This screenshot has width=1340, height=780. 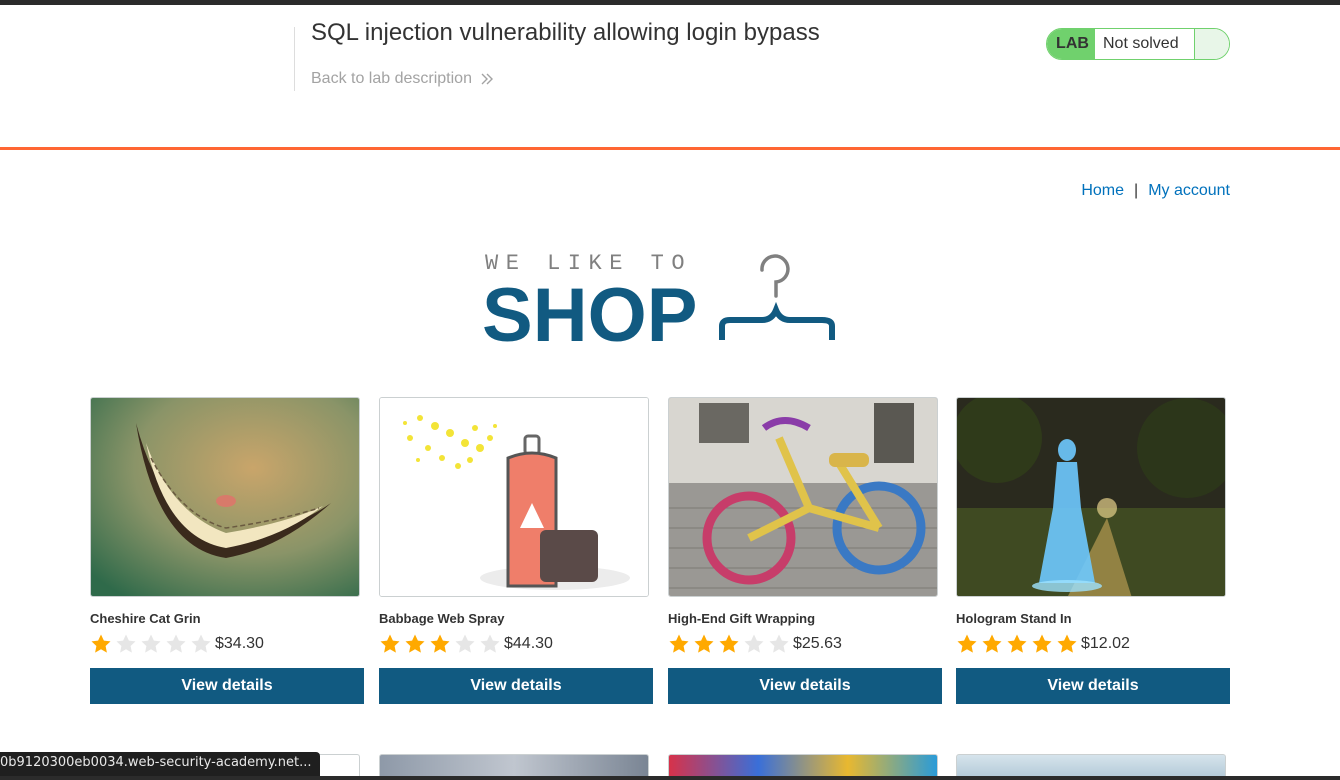 What do you see at coordinates (670, 148) in the screenshot?
I see `header-accent-rule` at bounding box center [670, 148].